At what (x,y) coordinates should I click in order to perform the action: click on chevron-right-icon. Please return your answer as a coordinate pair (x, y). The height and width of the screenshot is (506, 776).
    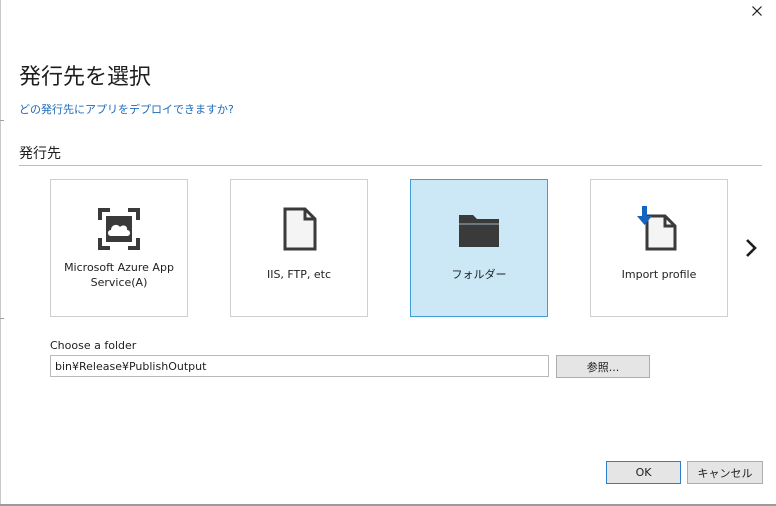
    Looking at the image, I should click on (751, 248).